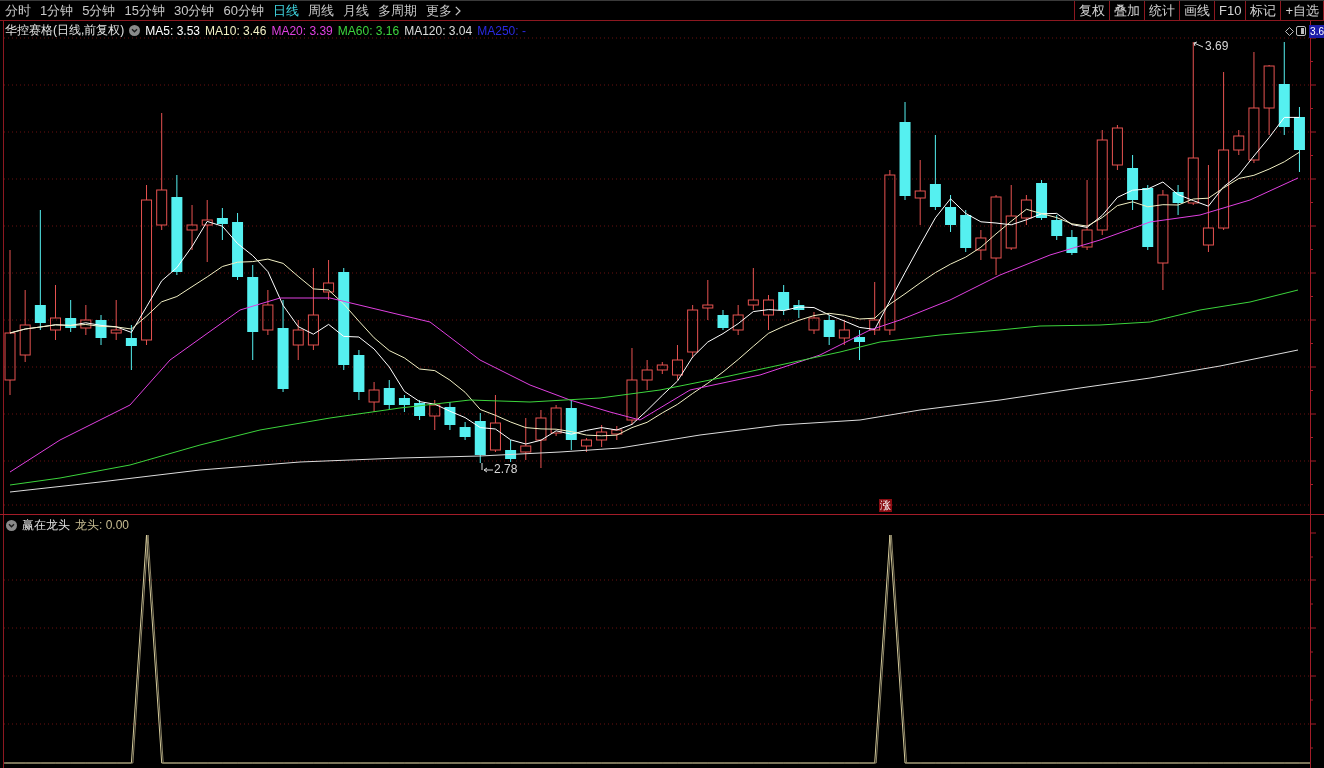 The image size is (1324, 768). What do you see at coordinates (355, 10) in the screenshot?
I see `period-tab: 月线` at bounding box center [355, 10].